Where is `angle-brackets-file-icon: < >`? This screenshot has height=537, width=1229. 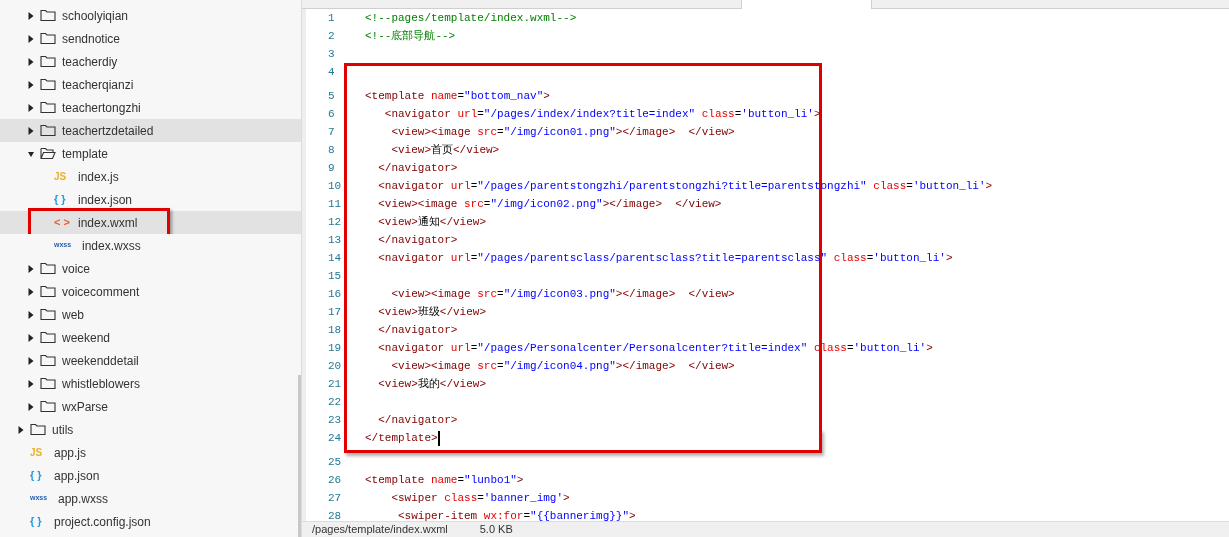 angle-brackets-file-icon: < > is located at coordinates (63, 222).